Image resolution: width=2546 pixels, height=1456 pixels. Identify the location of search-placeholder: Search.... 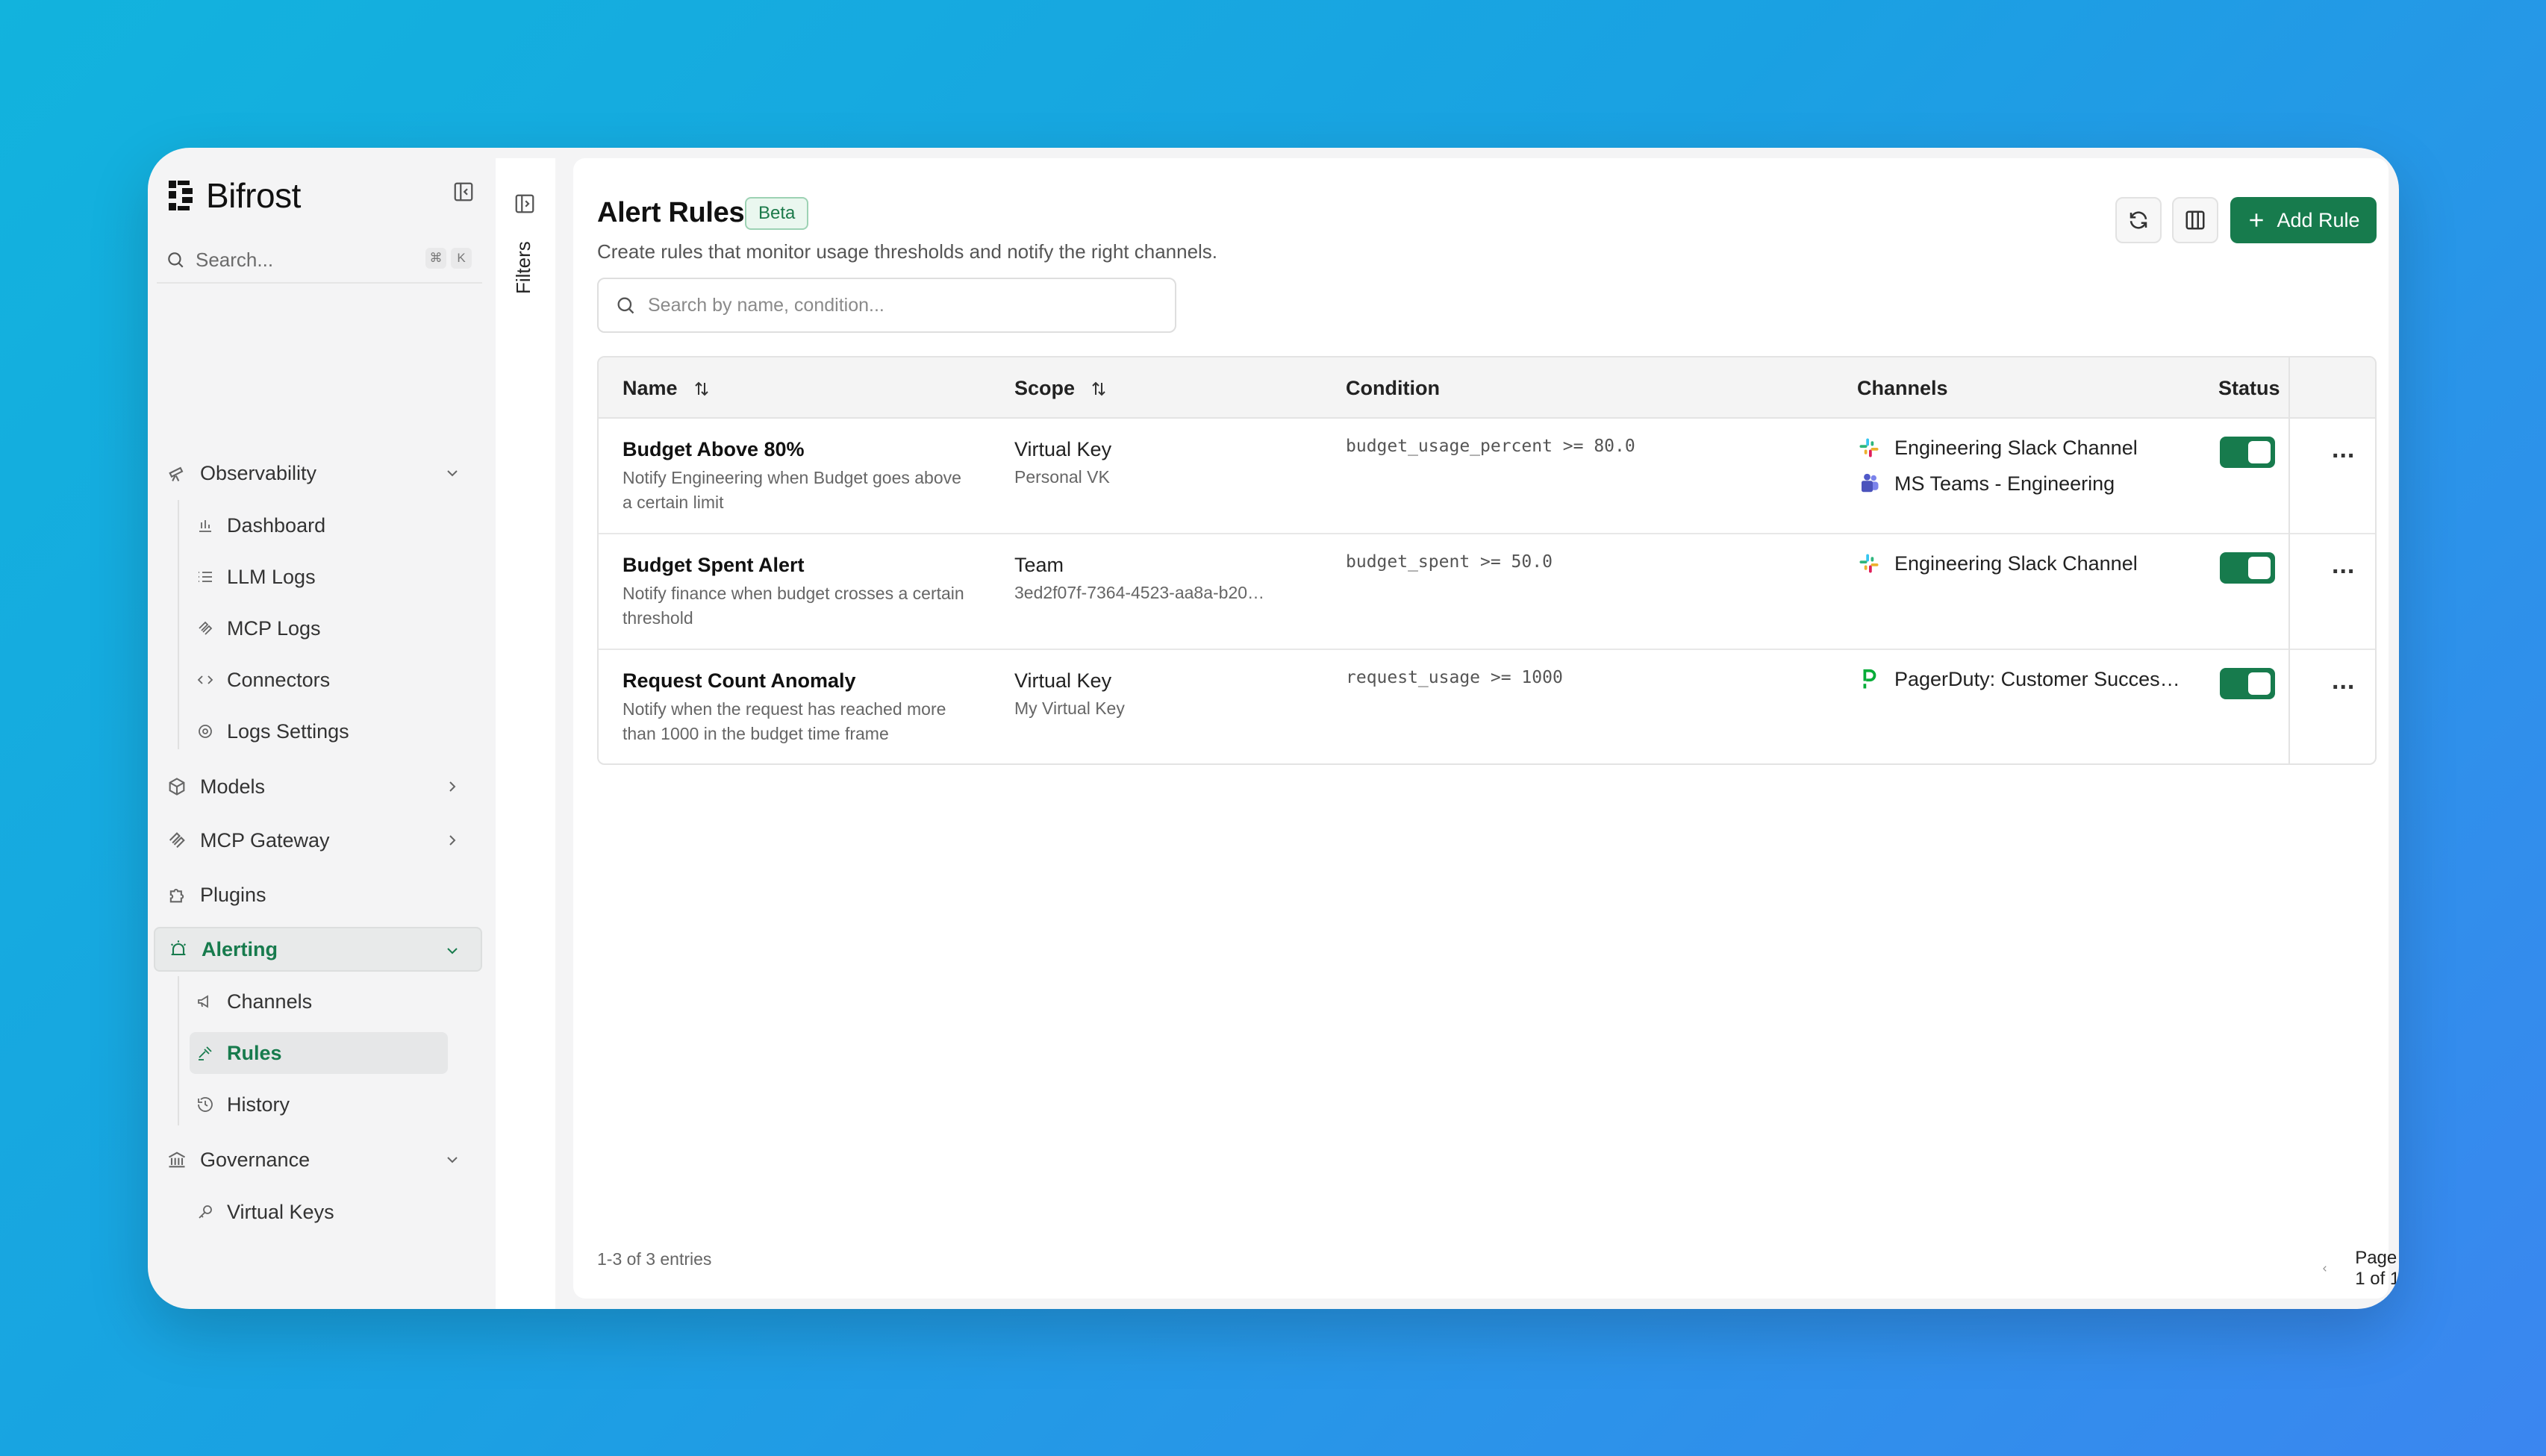
(235, 259).